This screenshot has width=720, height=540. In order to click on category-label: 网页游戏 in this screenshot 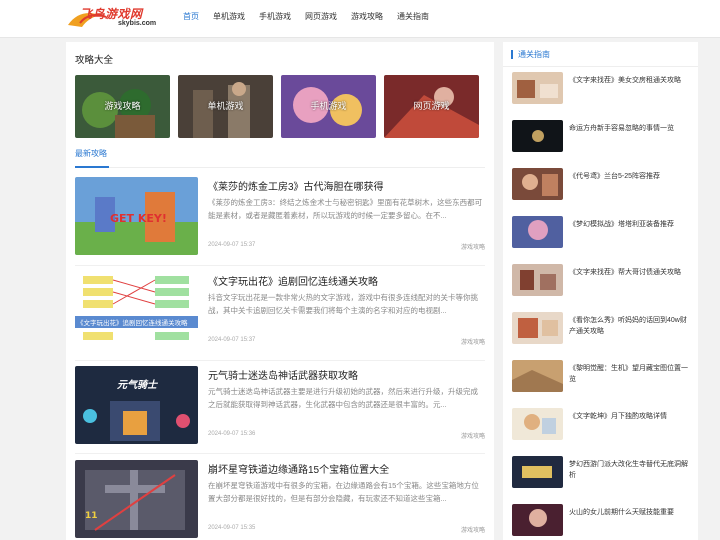, I will do `click(431, 106)`.